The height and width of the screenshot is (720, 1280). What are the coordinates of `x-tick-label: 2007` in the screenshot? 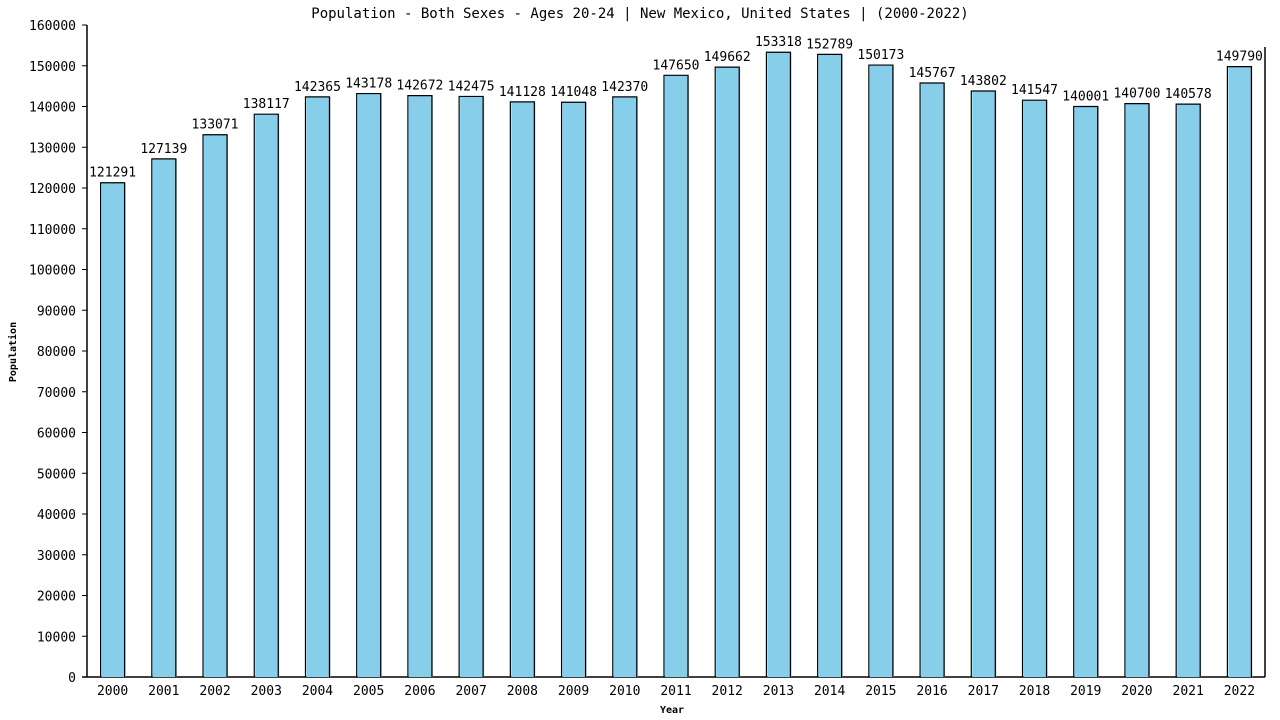 It's located at (470, 691).